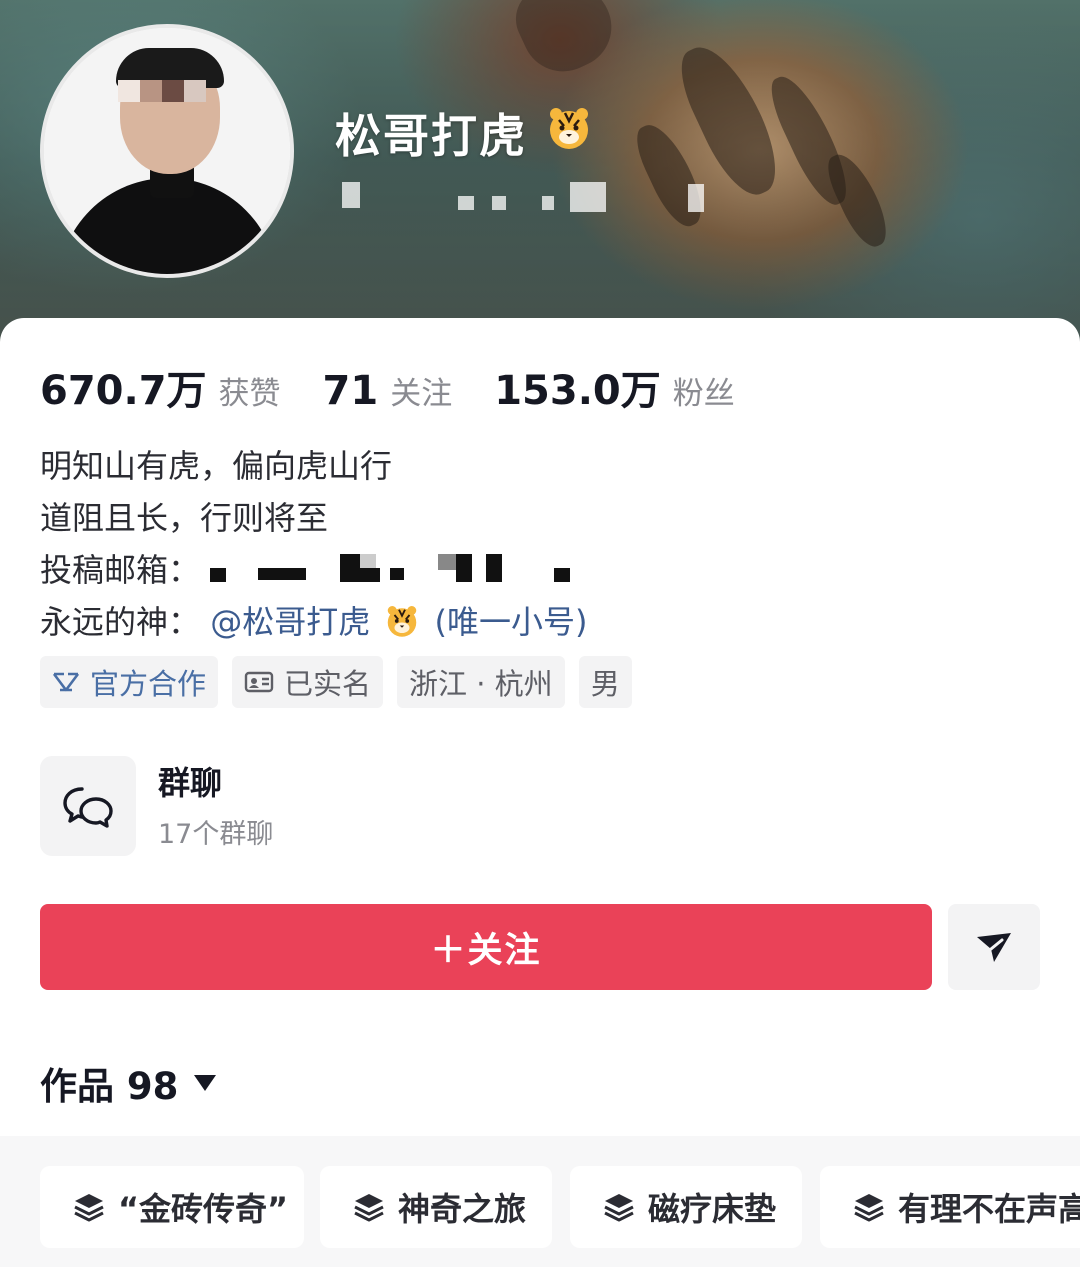 Image resolution: width=1080 pixels, height=1267 pixels. I want to click on bio-line: 明知山有虎，偏向虎山行, so click(216, 466).